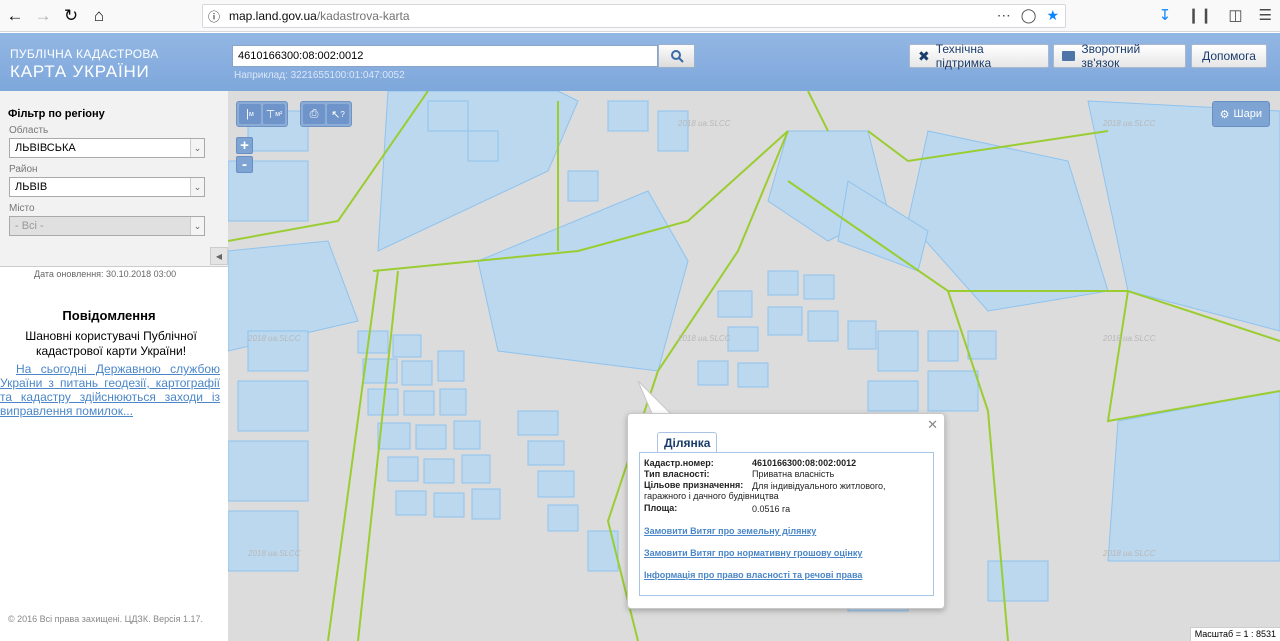  What do you see at coordinates (1052, 15) in the screenshot?
I see `bookmark-star-icon: ★` at bounding box center [1052, 15].